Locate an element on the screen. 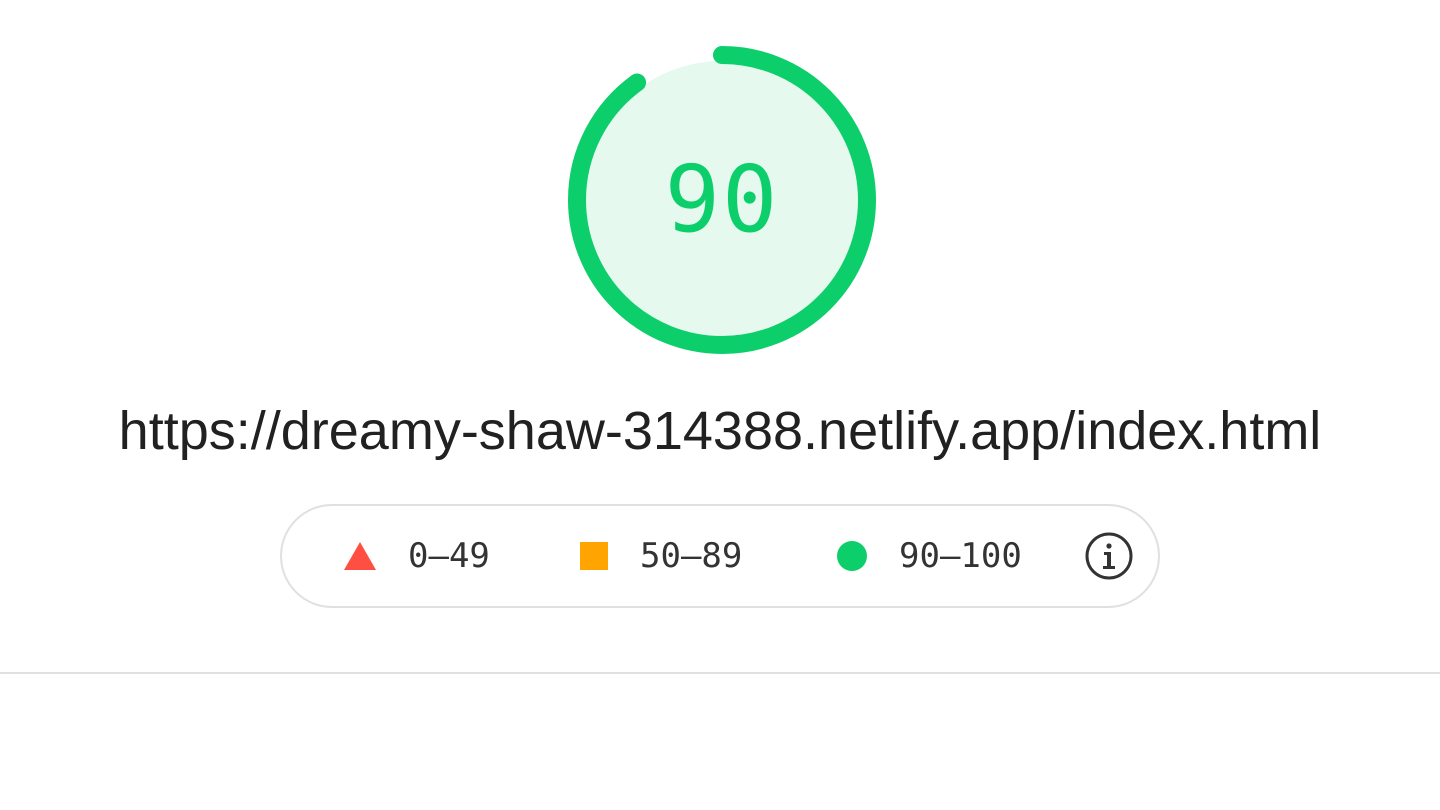 The width and height of the screenshot is (1440, 810). score-scale-legend: 0–49 50–89 90–100 is located at coordinates (720, 556).